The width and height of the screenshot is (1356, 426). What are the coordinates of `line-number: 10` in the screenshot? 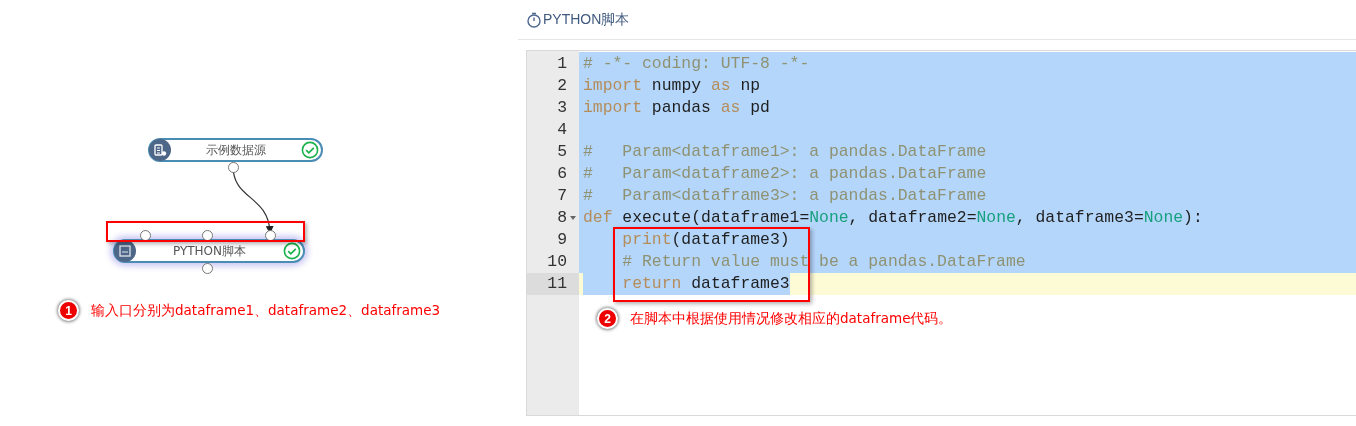 It's located at (557, 262).